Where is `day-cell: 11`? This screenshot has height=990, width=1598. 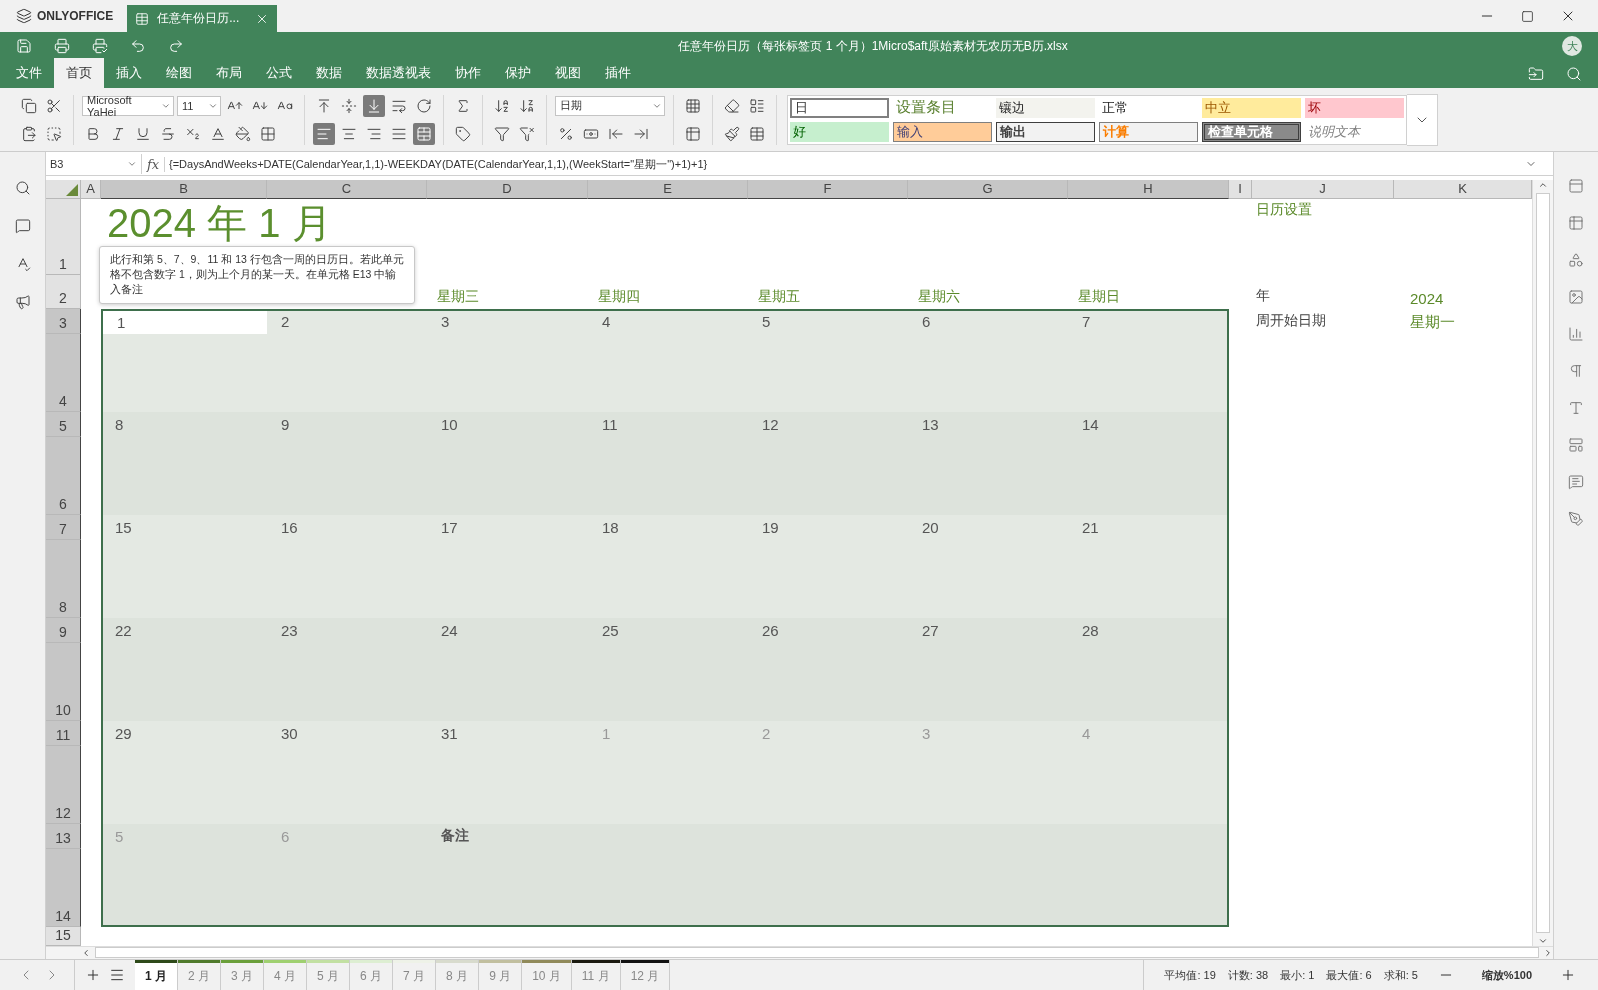 day-cell: 11 is located at coordinates (668, 424).